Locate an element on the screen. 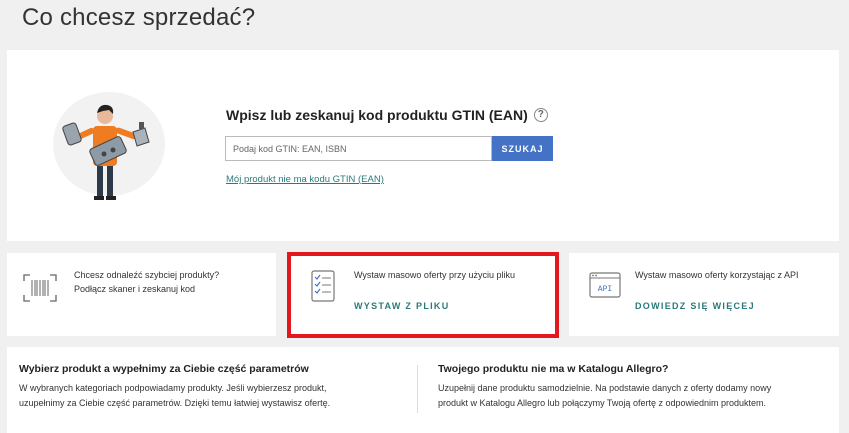  person-with-products-illustration is located at coordinates (109, 146).